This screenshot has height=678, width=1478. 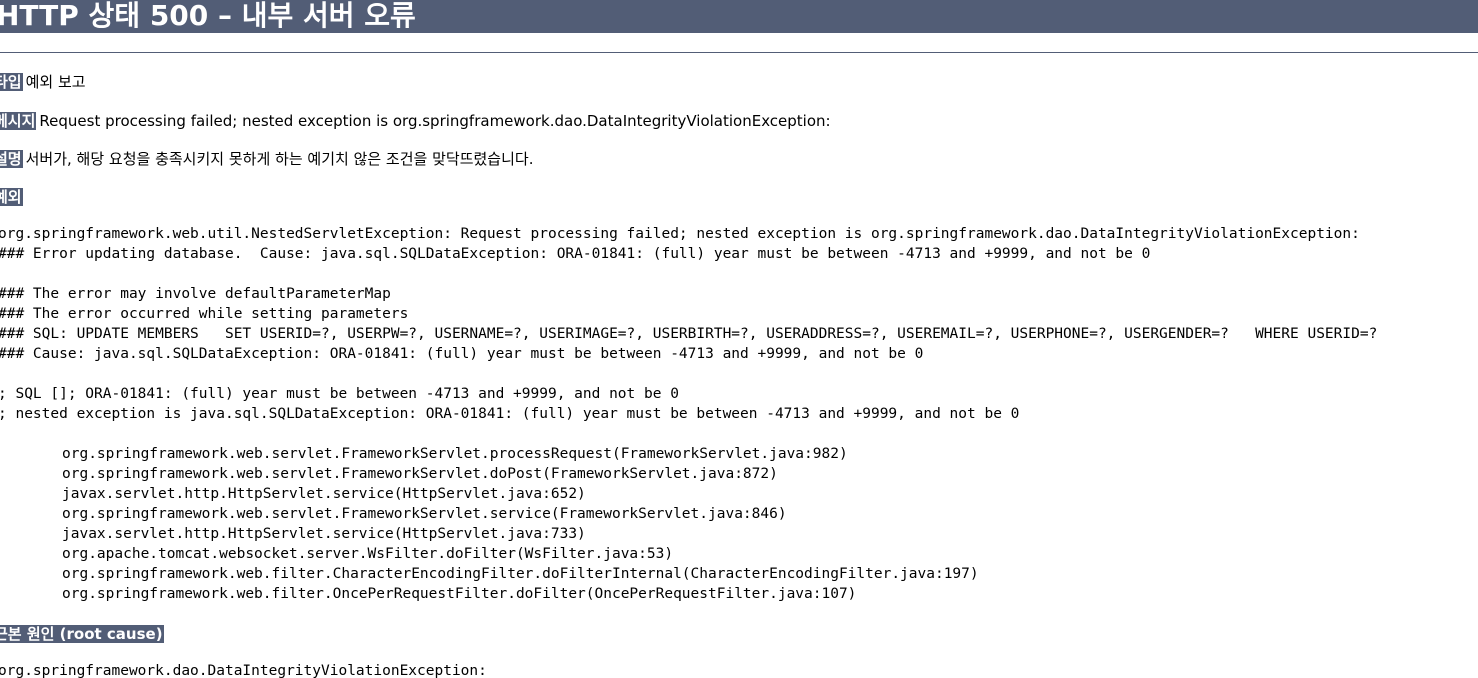 I want to click on type-row: 타입 예외 보고, so click(x=43, y=82).